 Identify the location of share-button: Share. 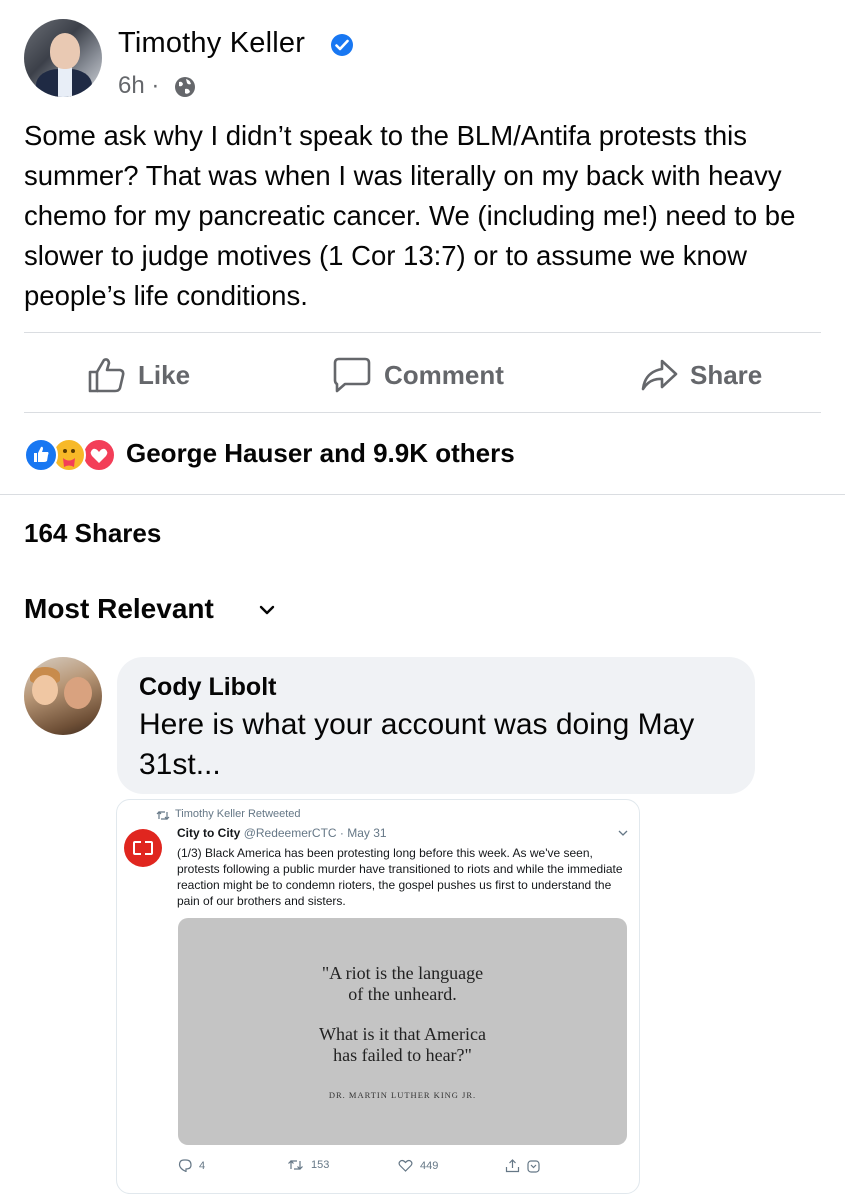
(701, 375).